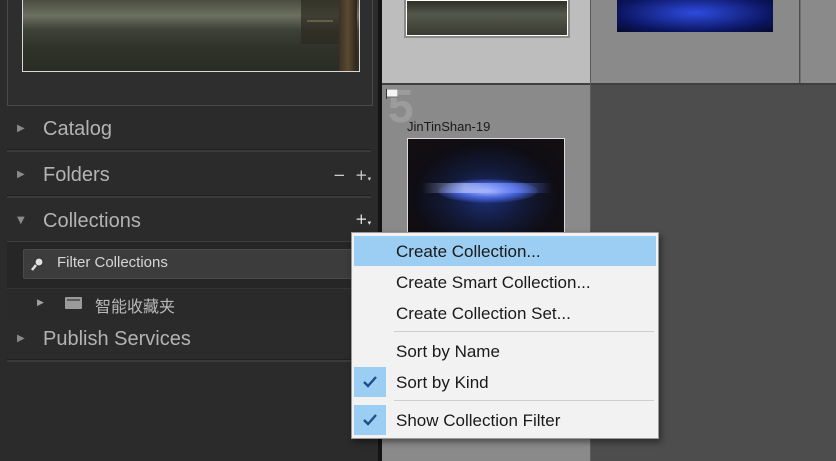  I want to click on menu-item-label: Show Collection Filter, so click(478, 420).